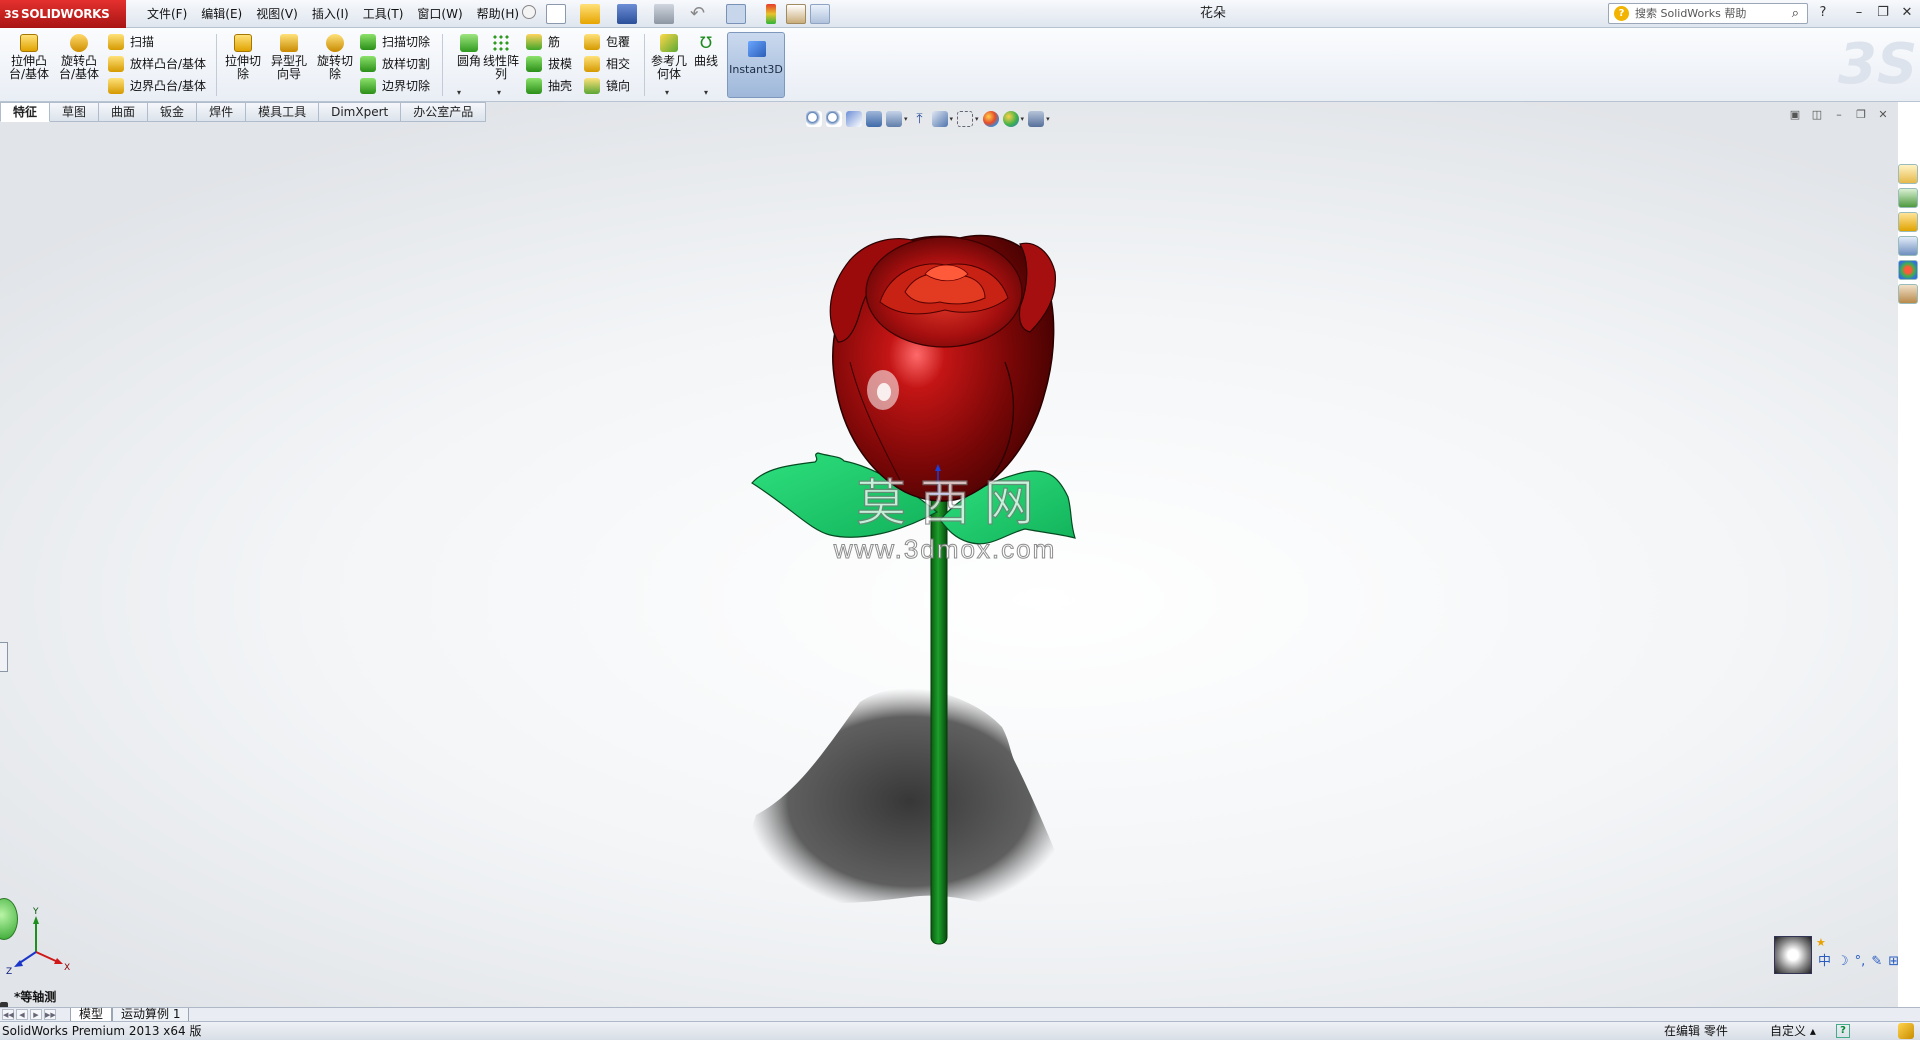 Image resolution: width=1920 pixels, height=1040 pixels. Describe the element at coordinates (1861, 115) in the screenshot. I see `doc-restore-icon: ❐` at that location.